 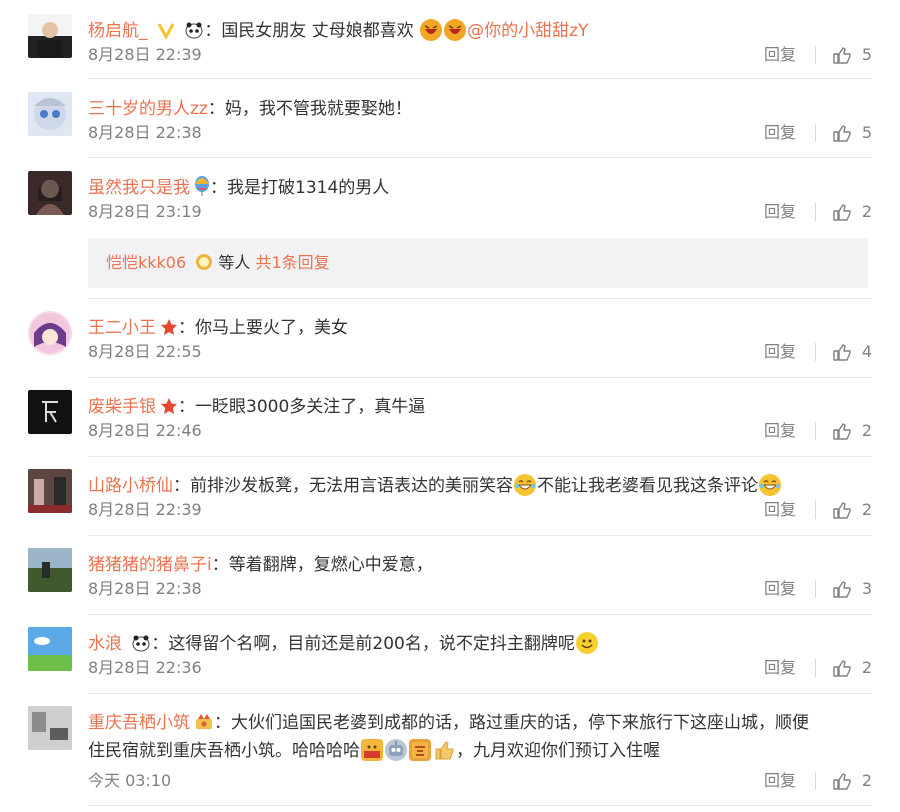 What do you see at coordinates (396, 750) in the screenshot?
I see `robot-emoji-icon` at bounding box center [396, 750].